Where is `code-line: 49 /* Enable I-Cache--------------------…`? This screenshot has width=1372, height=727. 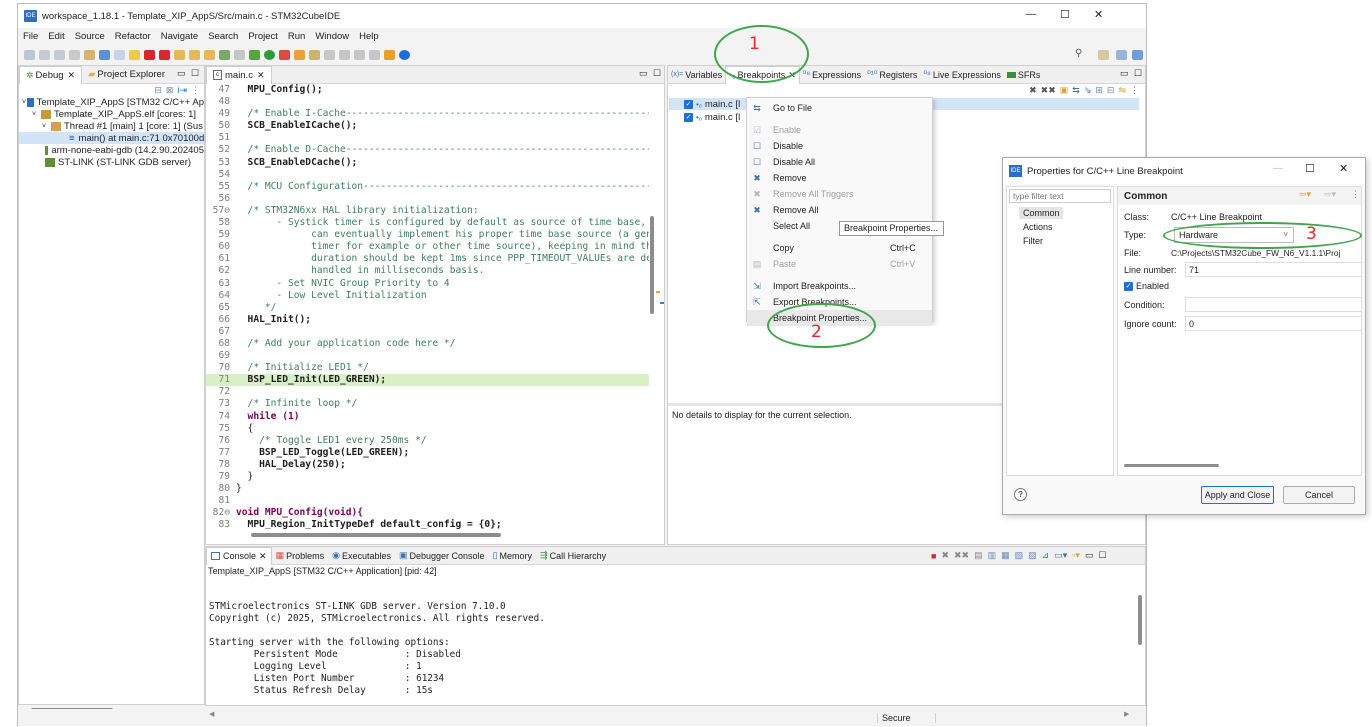 code-line: 49 /* Enable I-Cache--------------------… is located at coordinates (427, 114).